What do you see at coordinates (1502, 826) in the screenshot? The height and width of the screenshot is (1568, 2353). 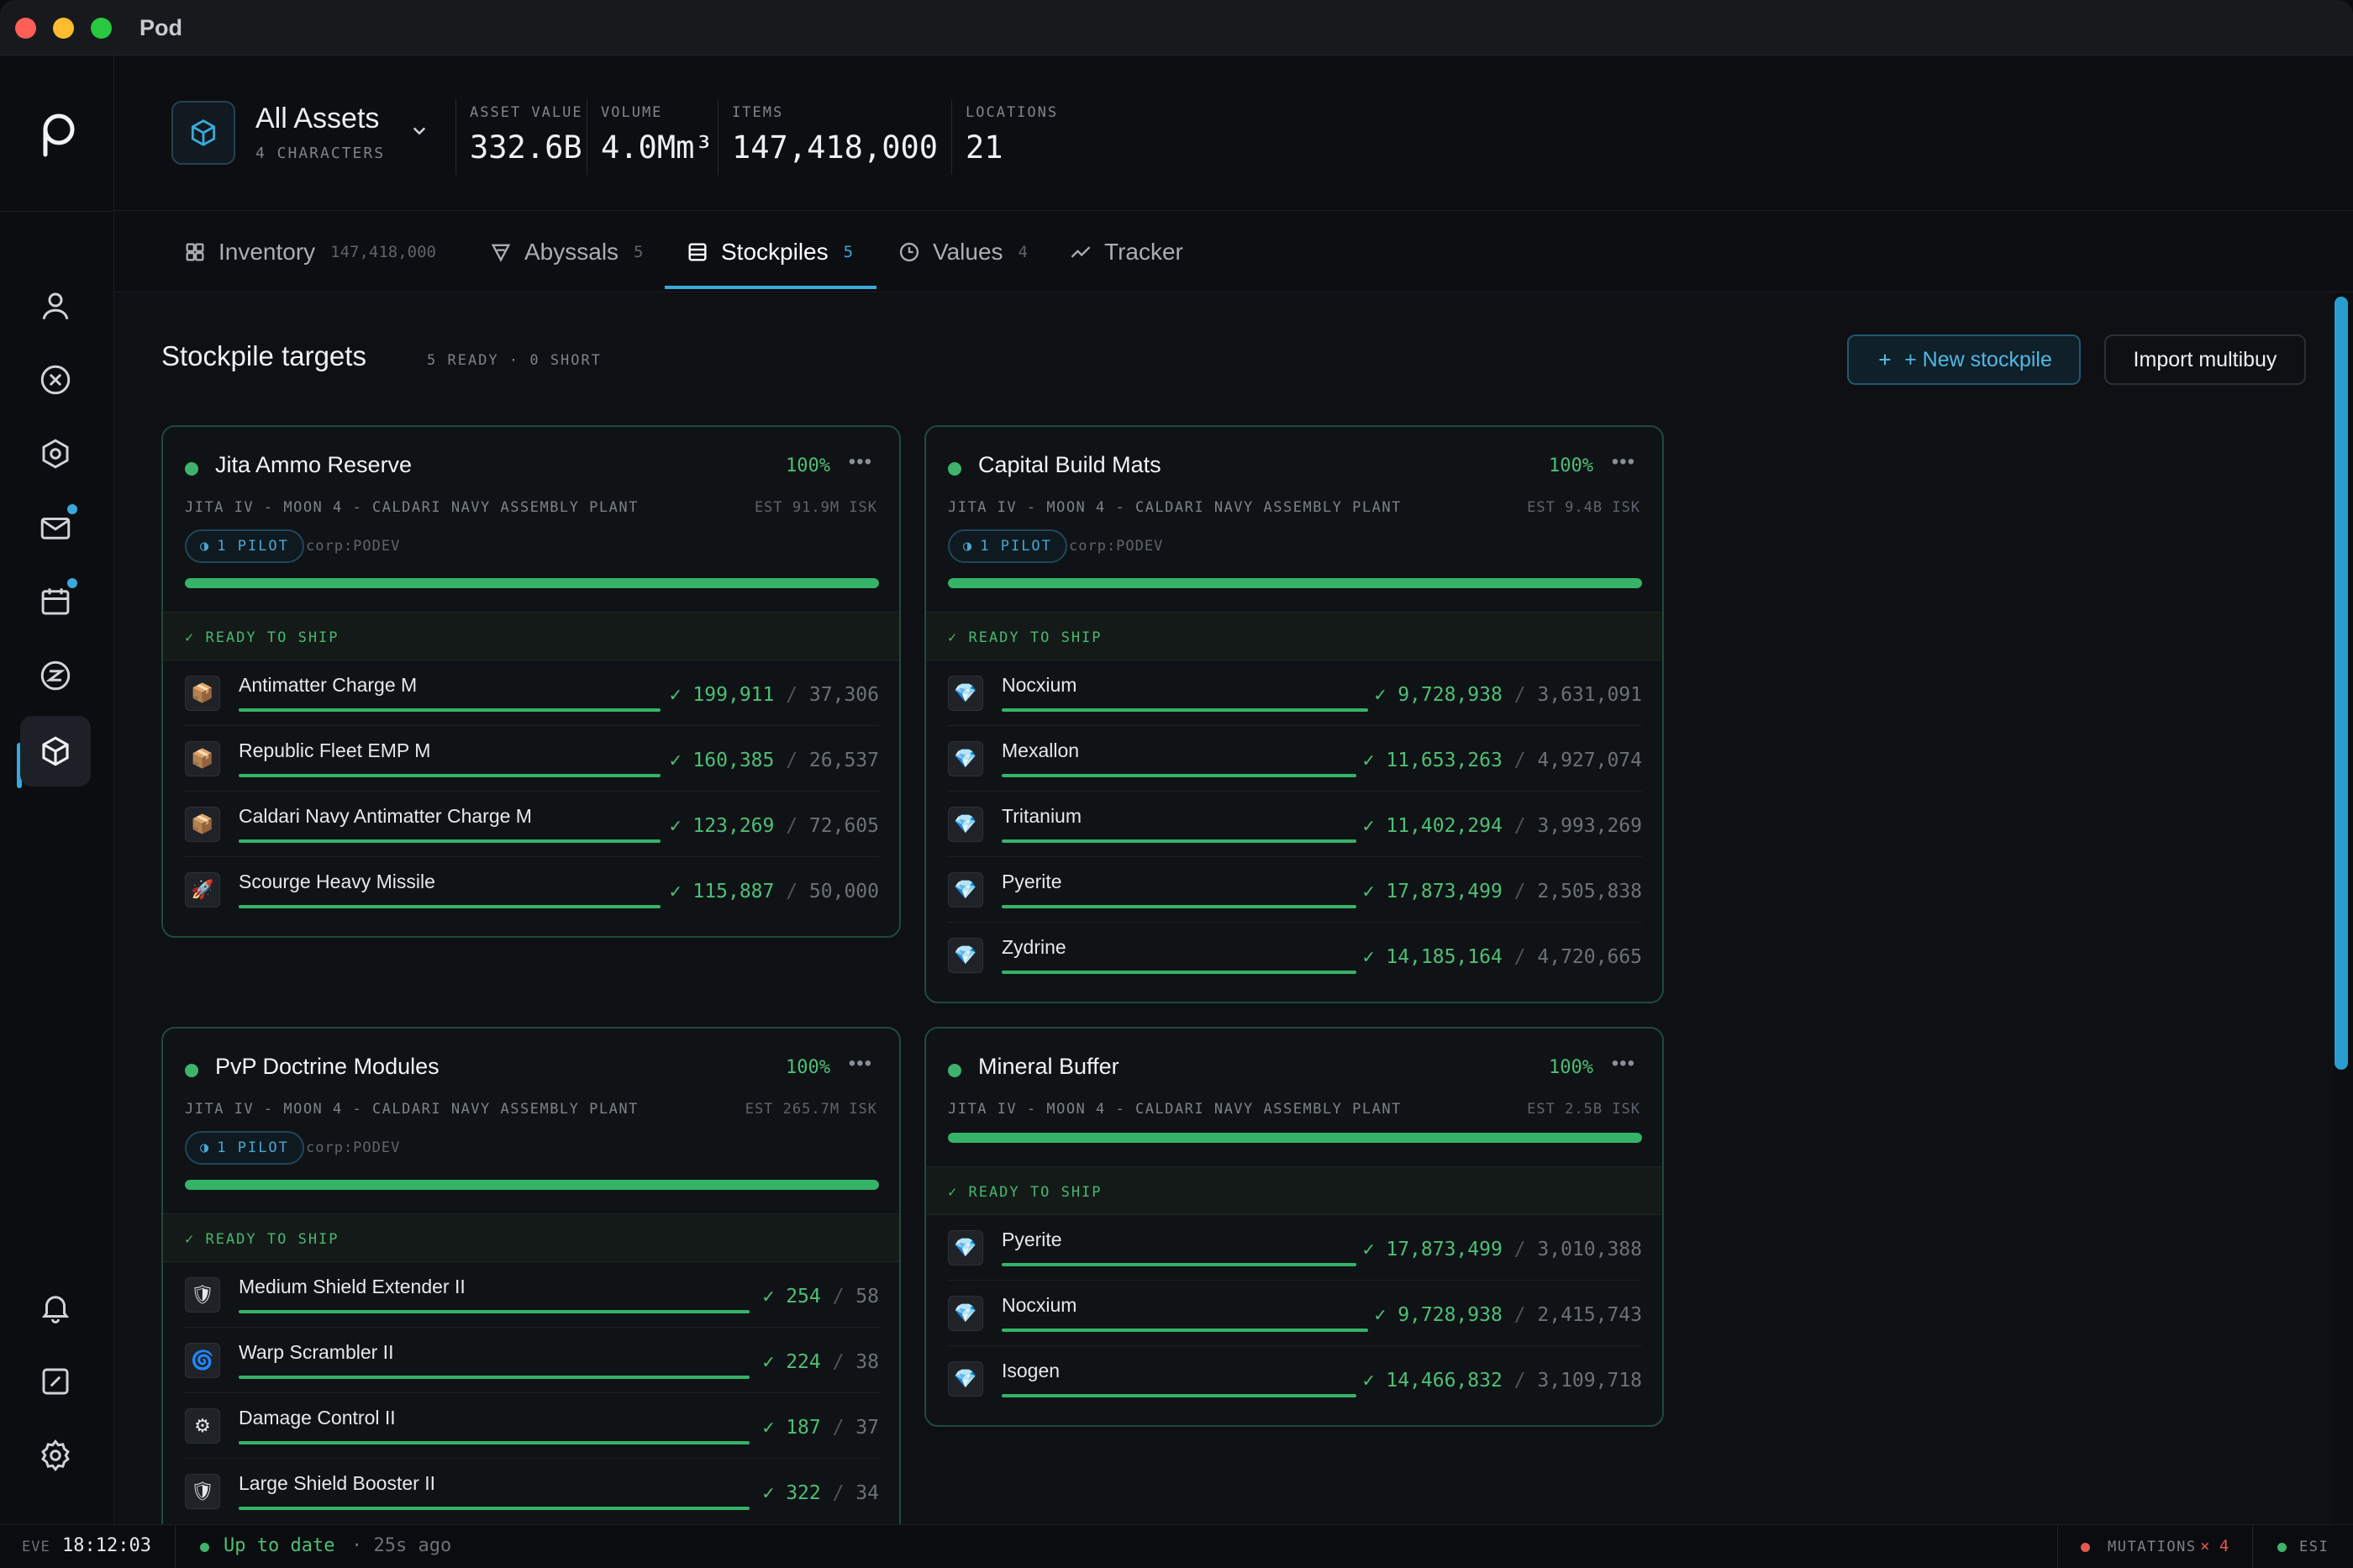 I see `item-quantity: ✓ 11,402,294 / 3,993,269` at bounding box center [1502, 826].